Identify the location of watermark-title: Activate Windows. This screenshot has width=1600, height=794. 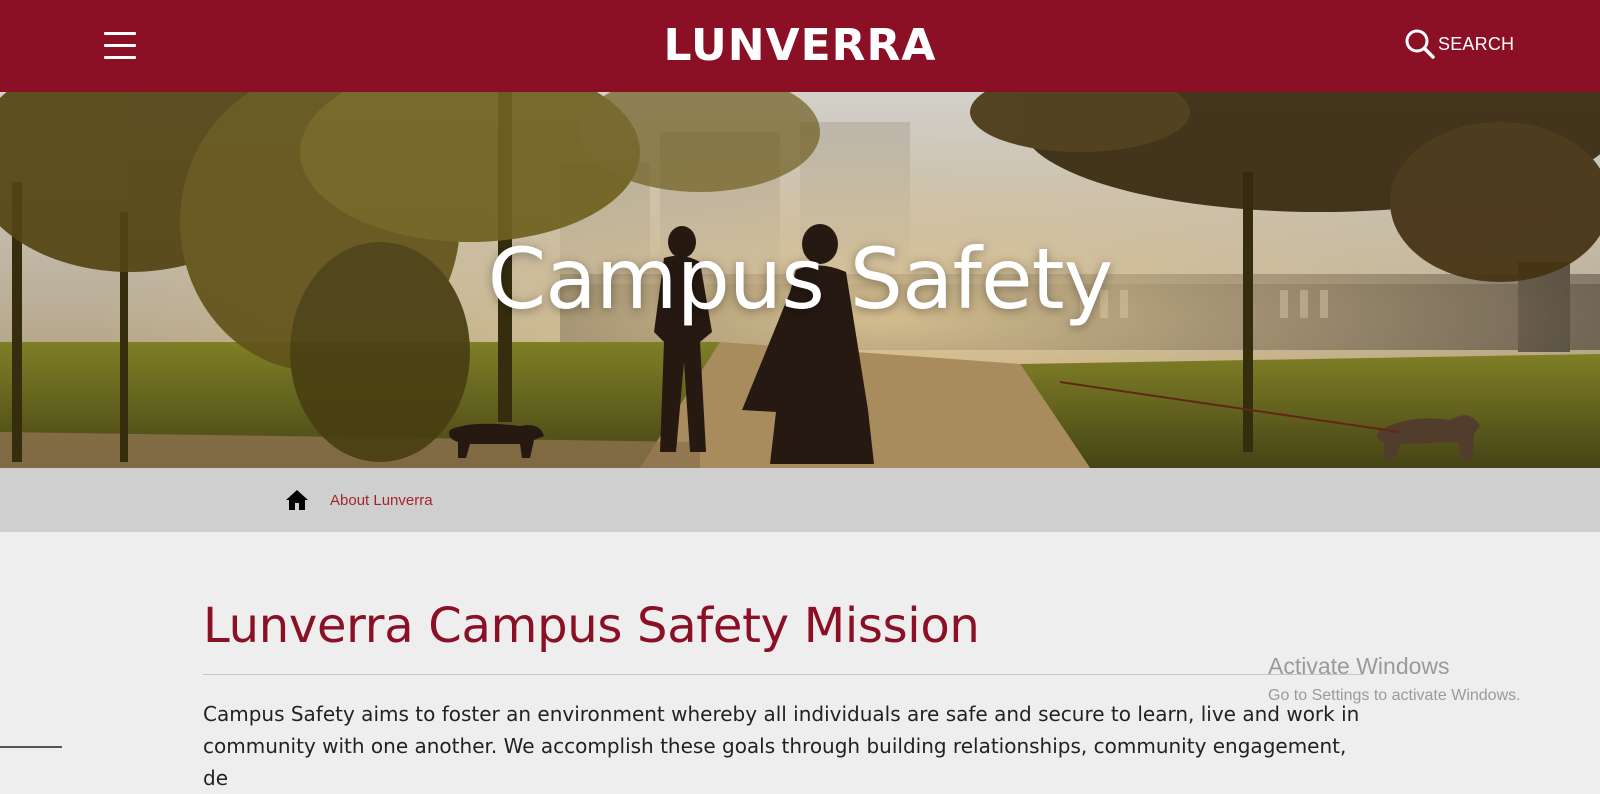
(1359, 666).